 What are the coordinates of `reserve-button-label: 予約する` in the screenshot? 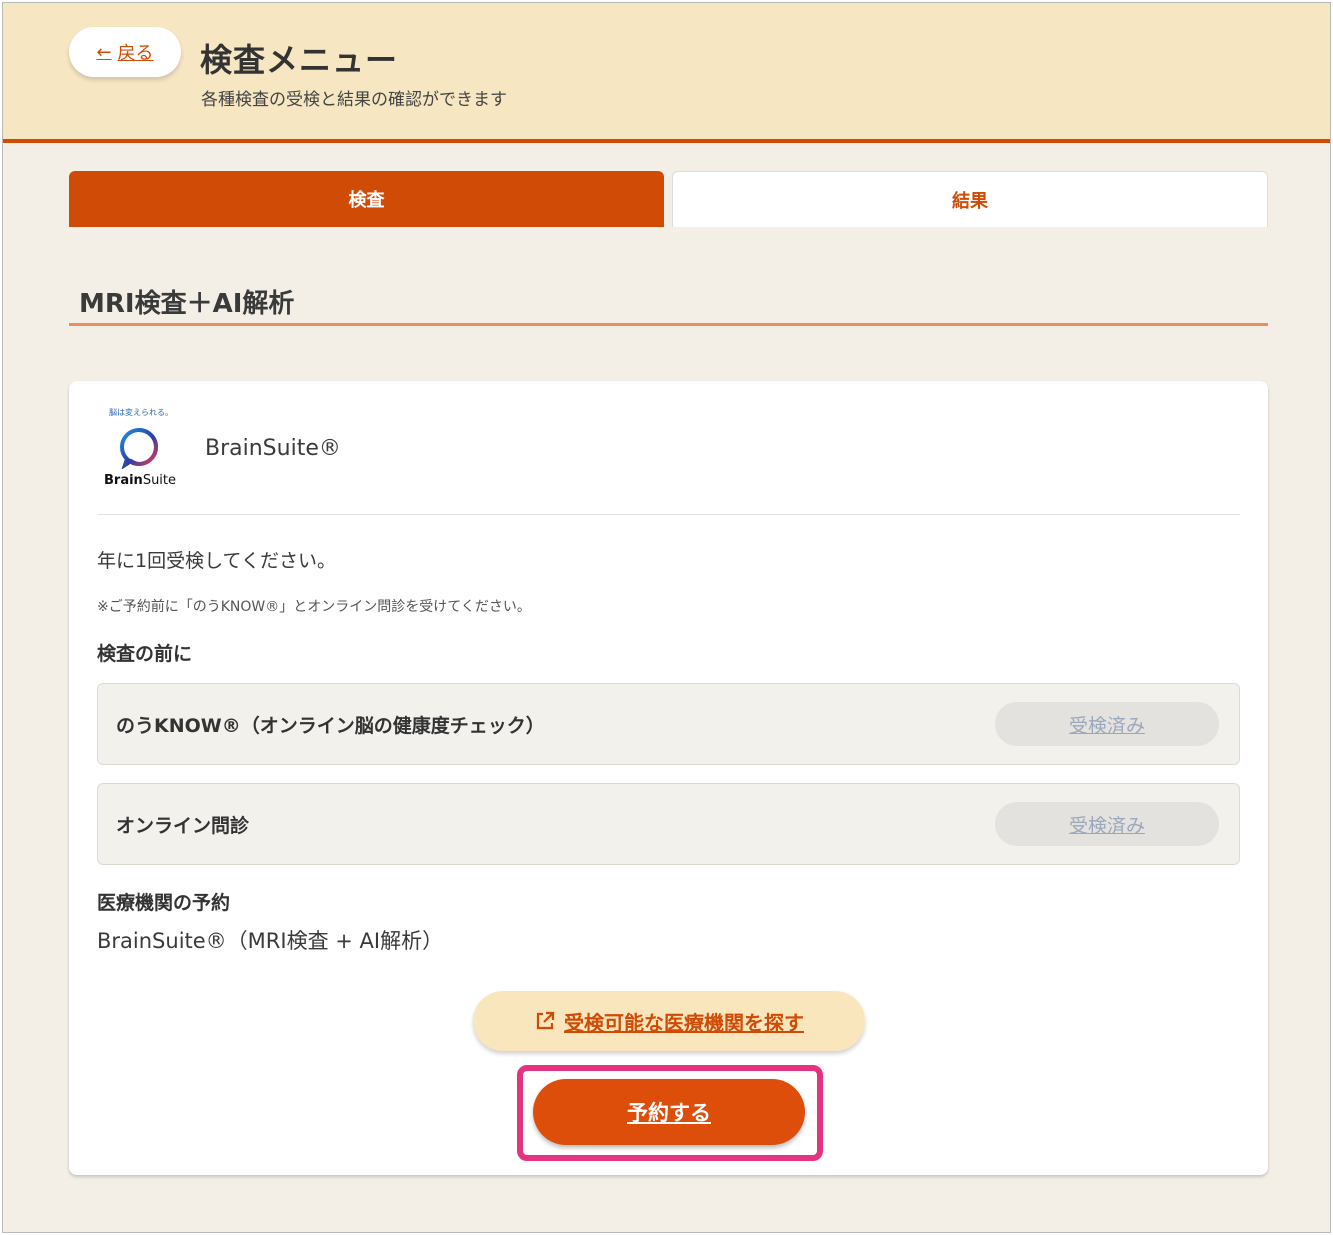 It's located at (669, 1113).